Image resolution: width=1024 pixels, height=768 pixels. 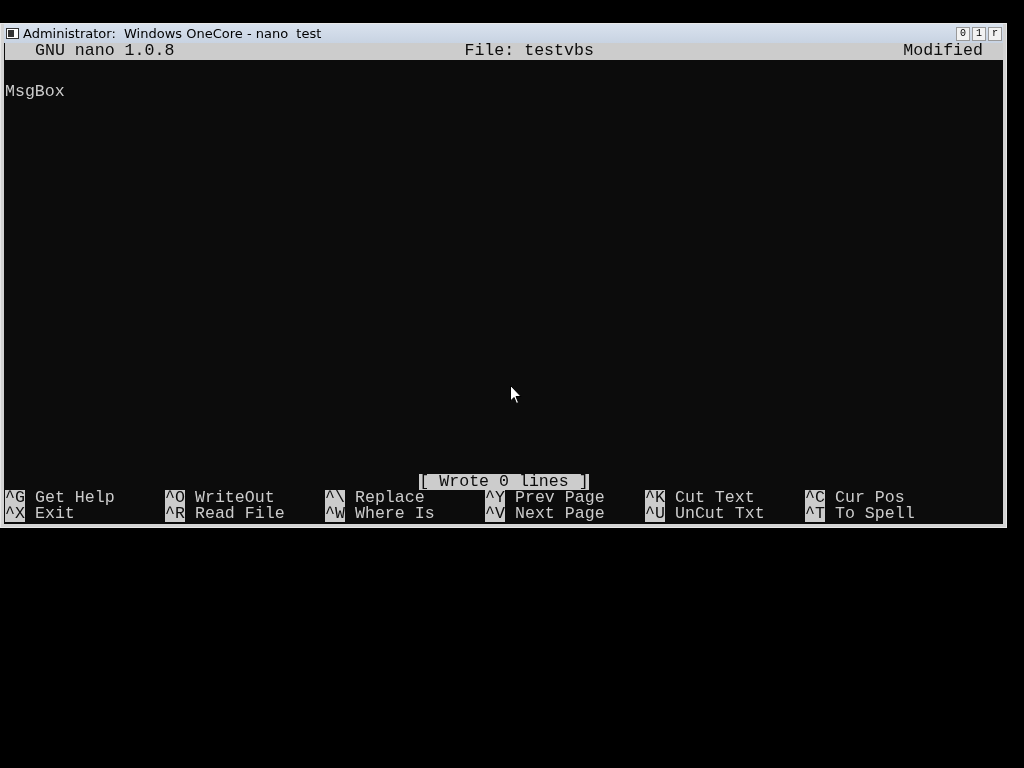 What do you see at coordinates (529, 51) in the screenshot?
I see `file-name: File: testvbs` at bounding box center [529, 51].